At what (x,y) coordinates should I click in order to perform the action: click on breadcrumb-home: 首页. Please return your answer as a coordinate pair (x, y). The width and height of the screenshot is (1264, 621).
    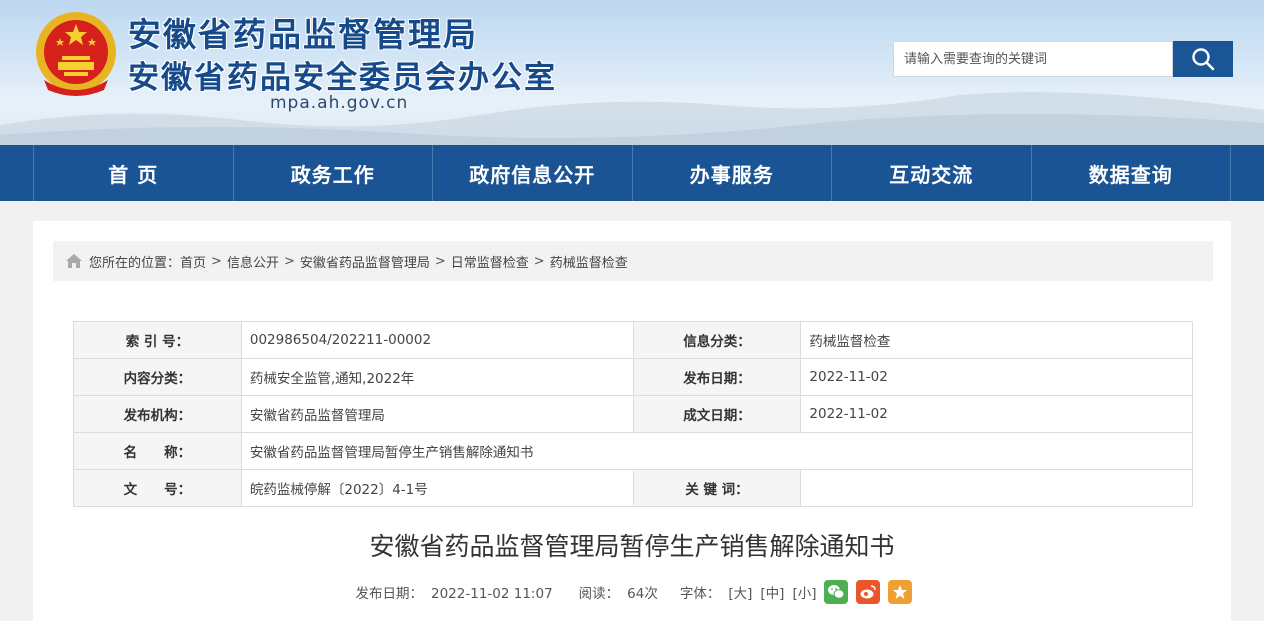
    Looking at the image, I should click on (193, 261).